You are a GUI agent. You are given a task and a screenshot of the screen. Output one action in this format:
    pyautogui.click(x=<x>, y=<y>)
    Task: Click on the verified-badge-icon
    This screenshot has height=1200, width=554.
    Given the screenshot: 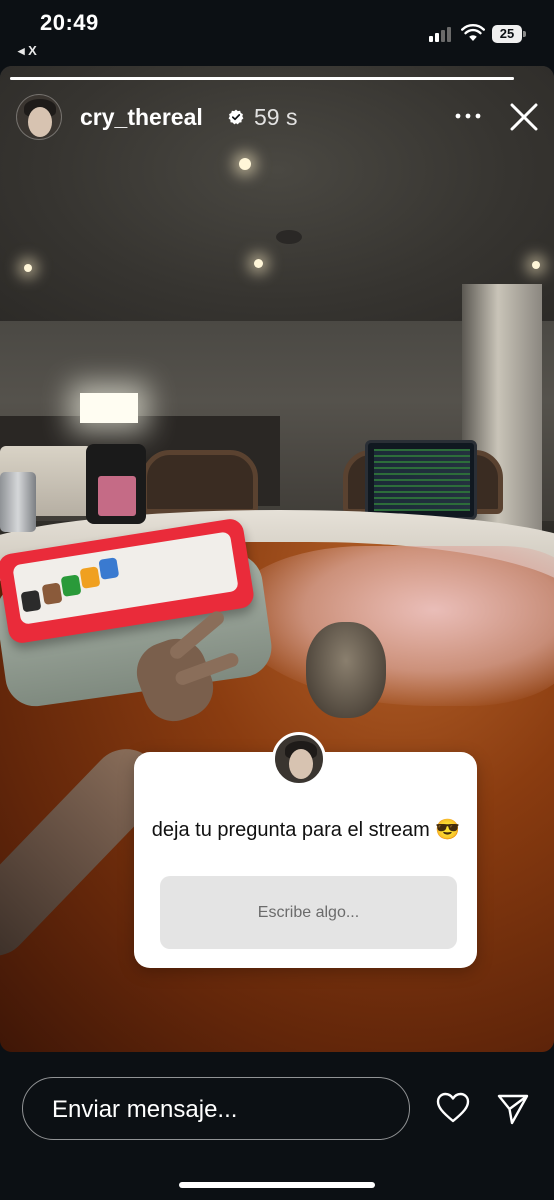 What is the action you would take?
    pyautogui.click(x=236, y=117)
    